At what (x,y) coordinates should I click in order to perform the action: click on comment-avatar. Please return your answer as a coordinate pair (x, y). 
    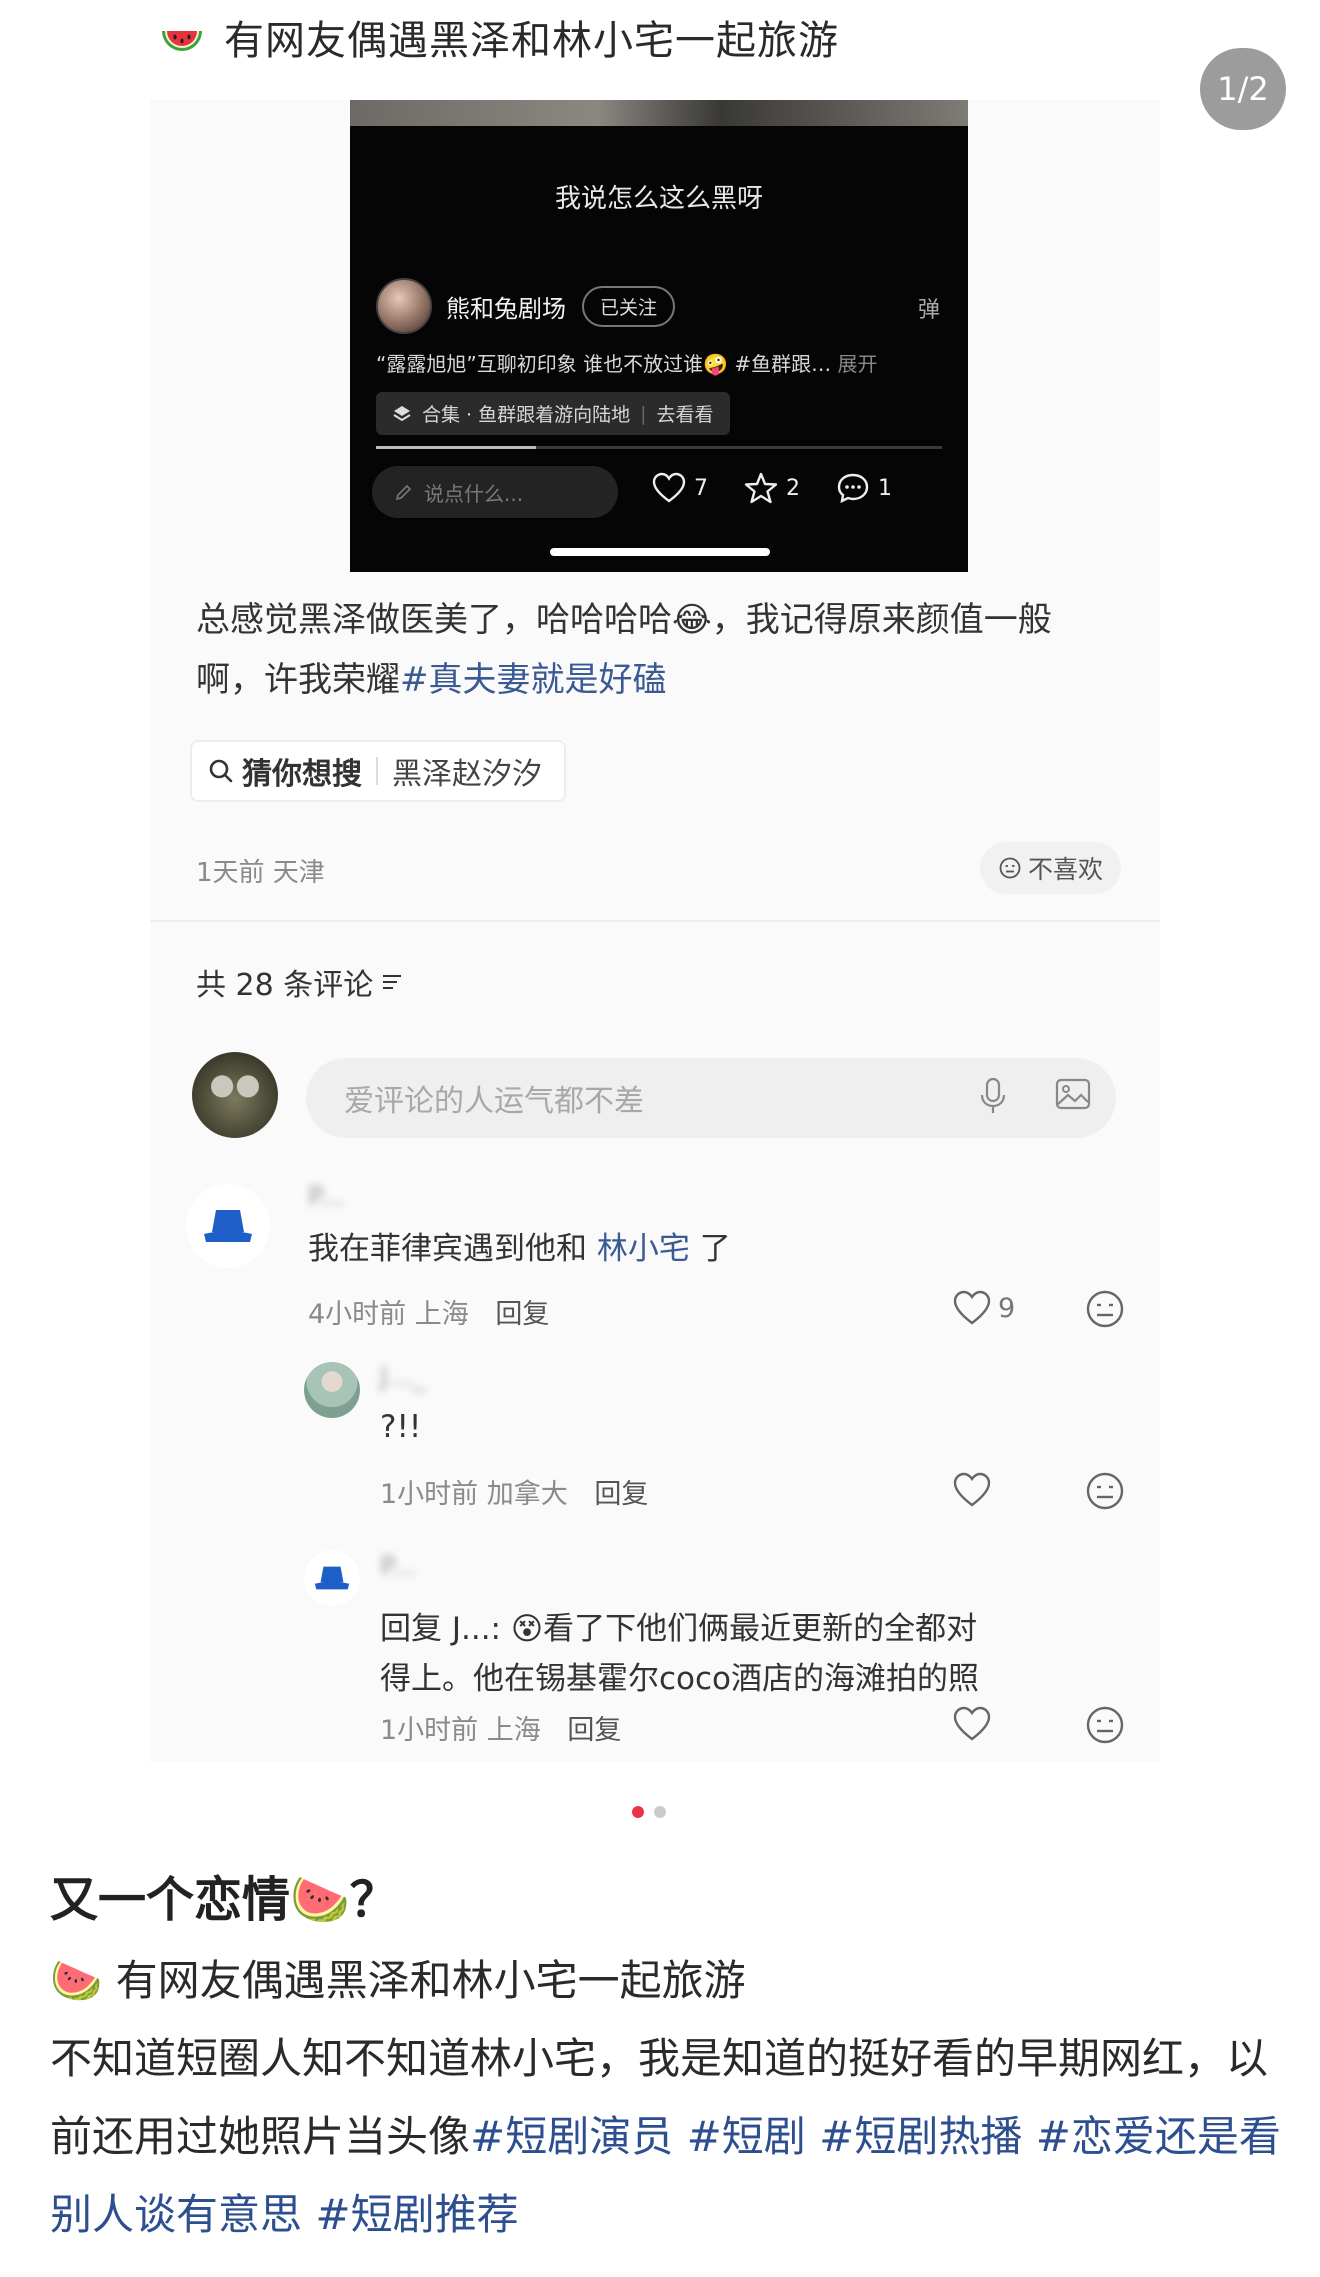
    Looking at the image, I should click on (228, 1226).